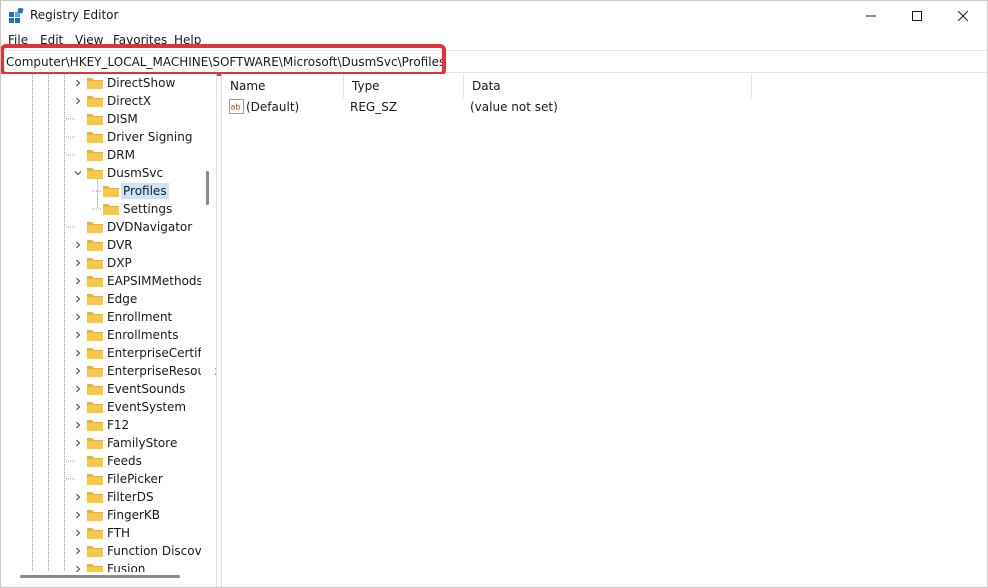 The height and width of the screenshot is (588, 988). Describe the element at coordinates (100, 335) in the screenshot. I see `tree-item-enrollments: Enrollments` at that location.